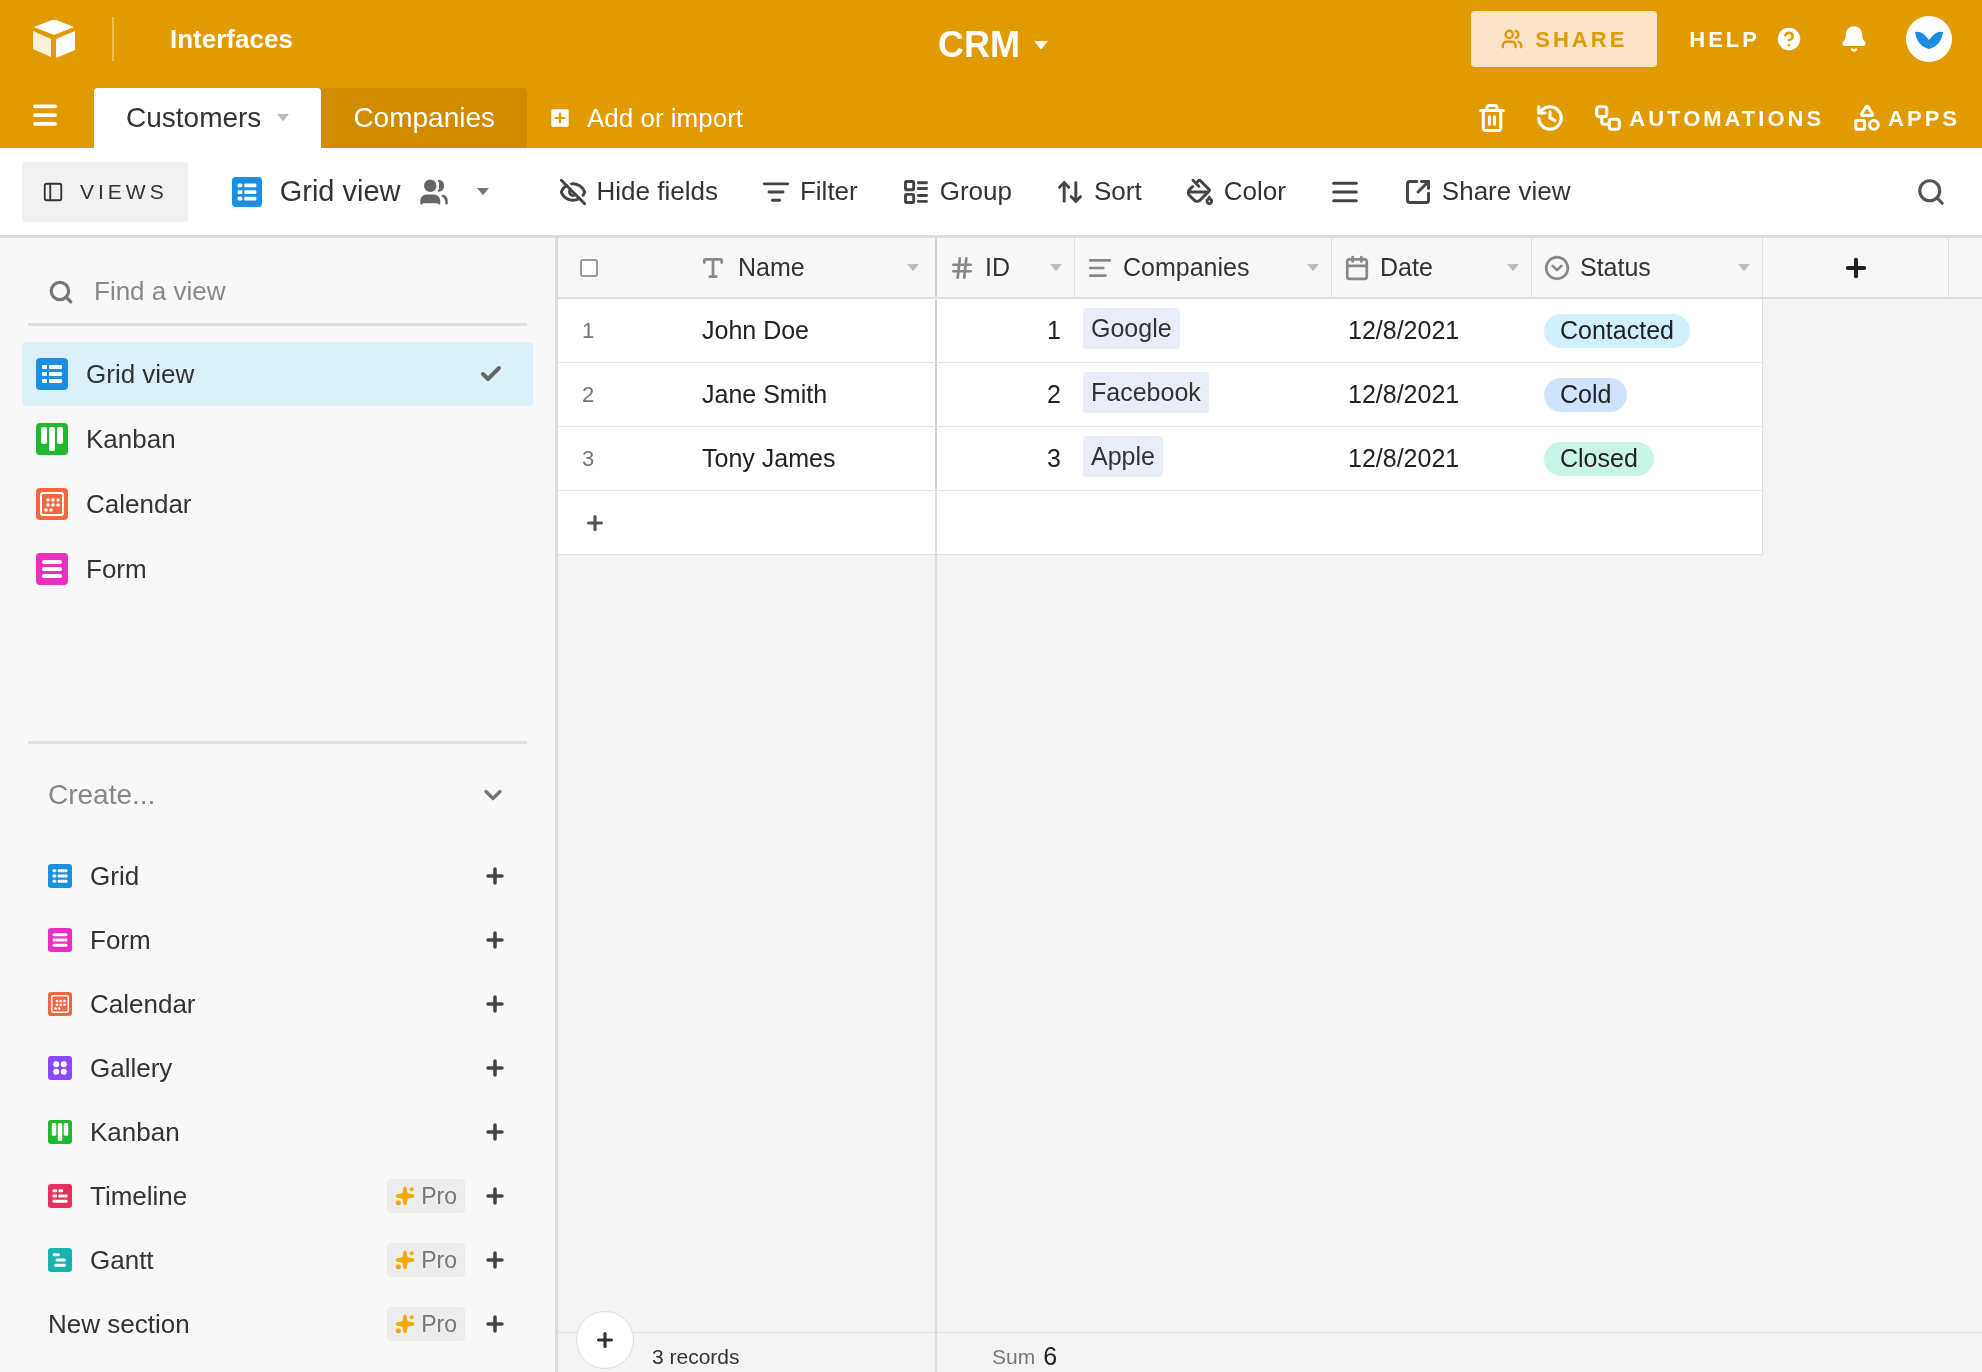 The height and width of the screenshot is (1372, 1982). What do you see at coordinates (962, 267) in the screenshot?
I see `hash-icon` at bounding box center [962, 267].